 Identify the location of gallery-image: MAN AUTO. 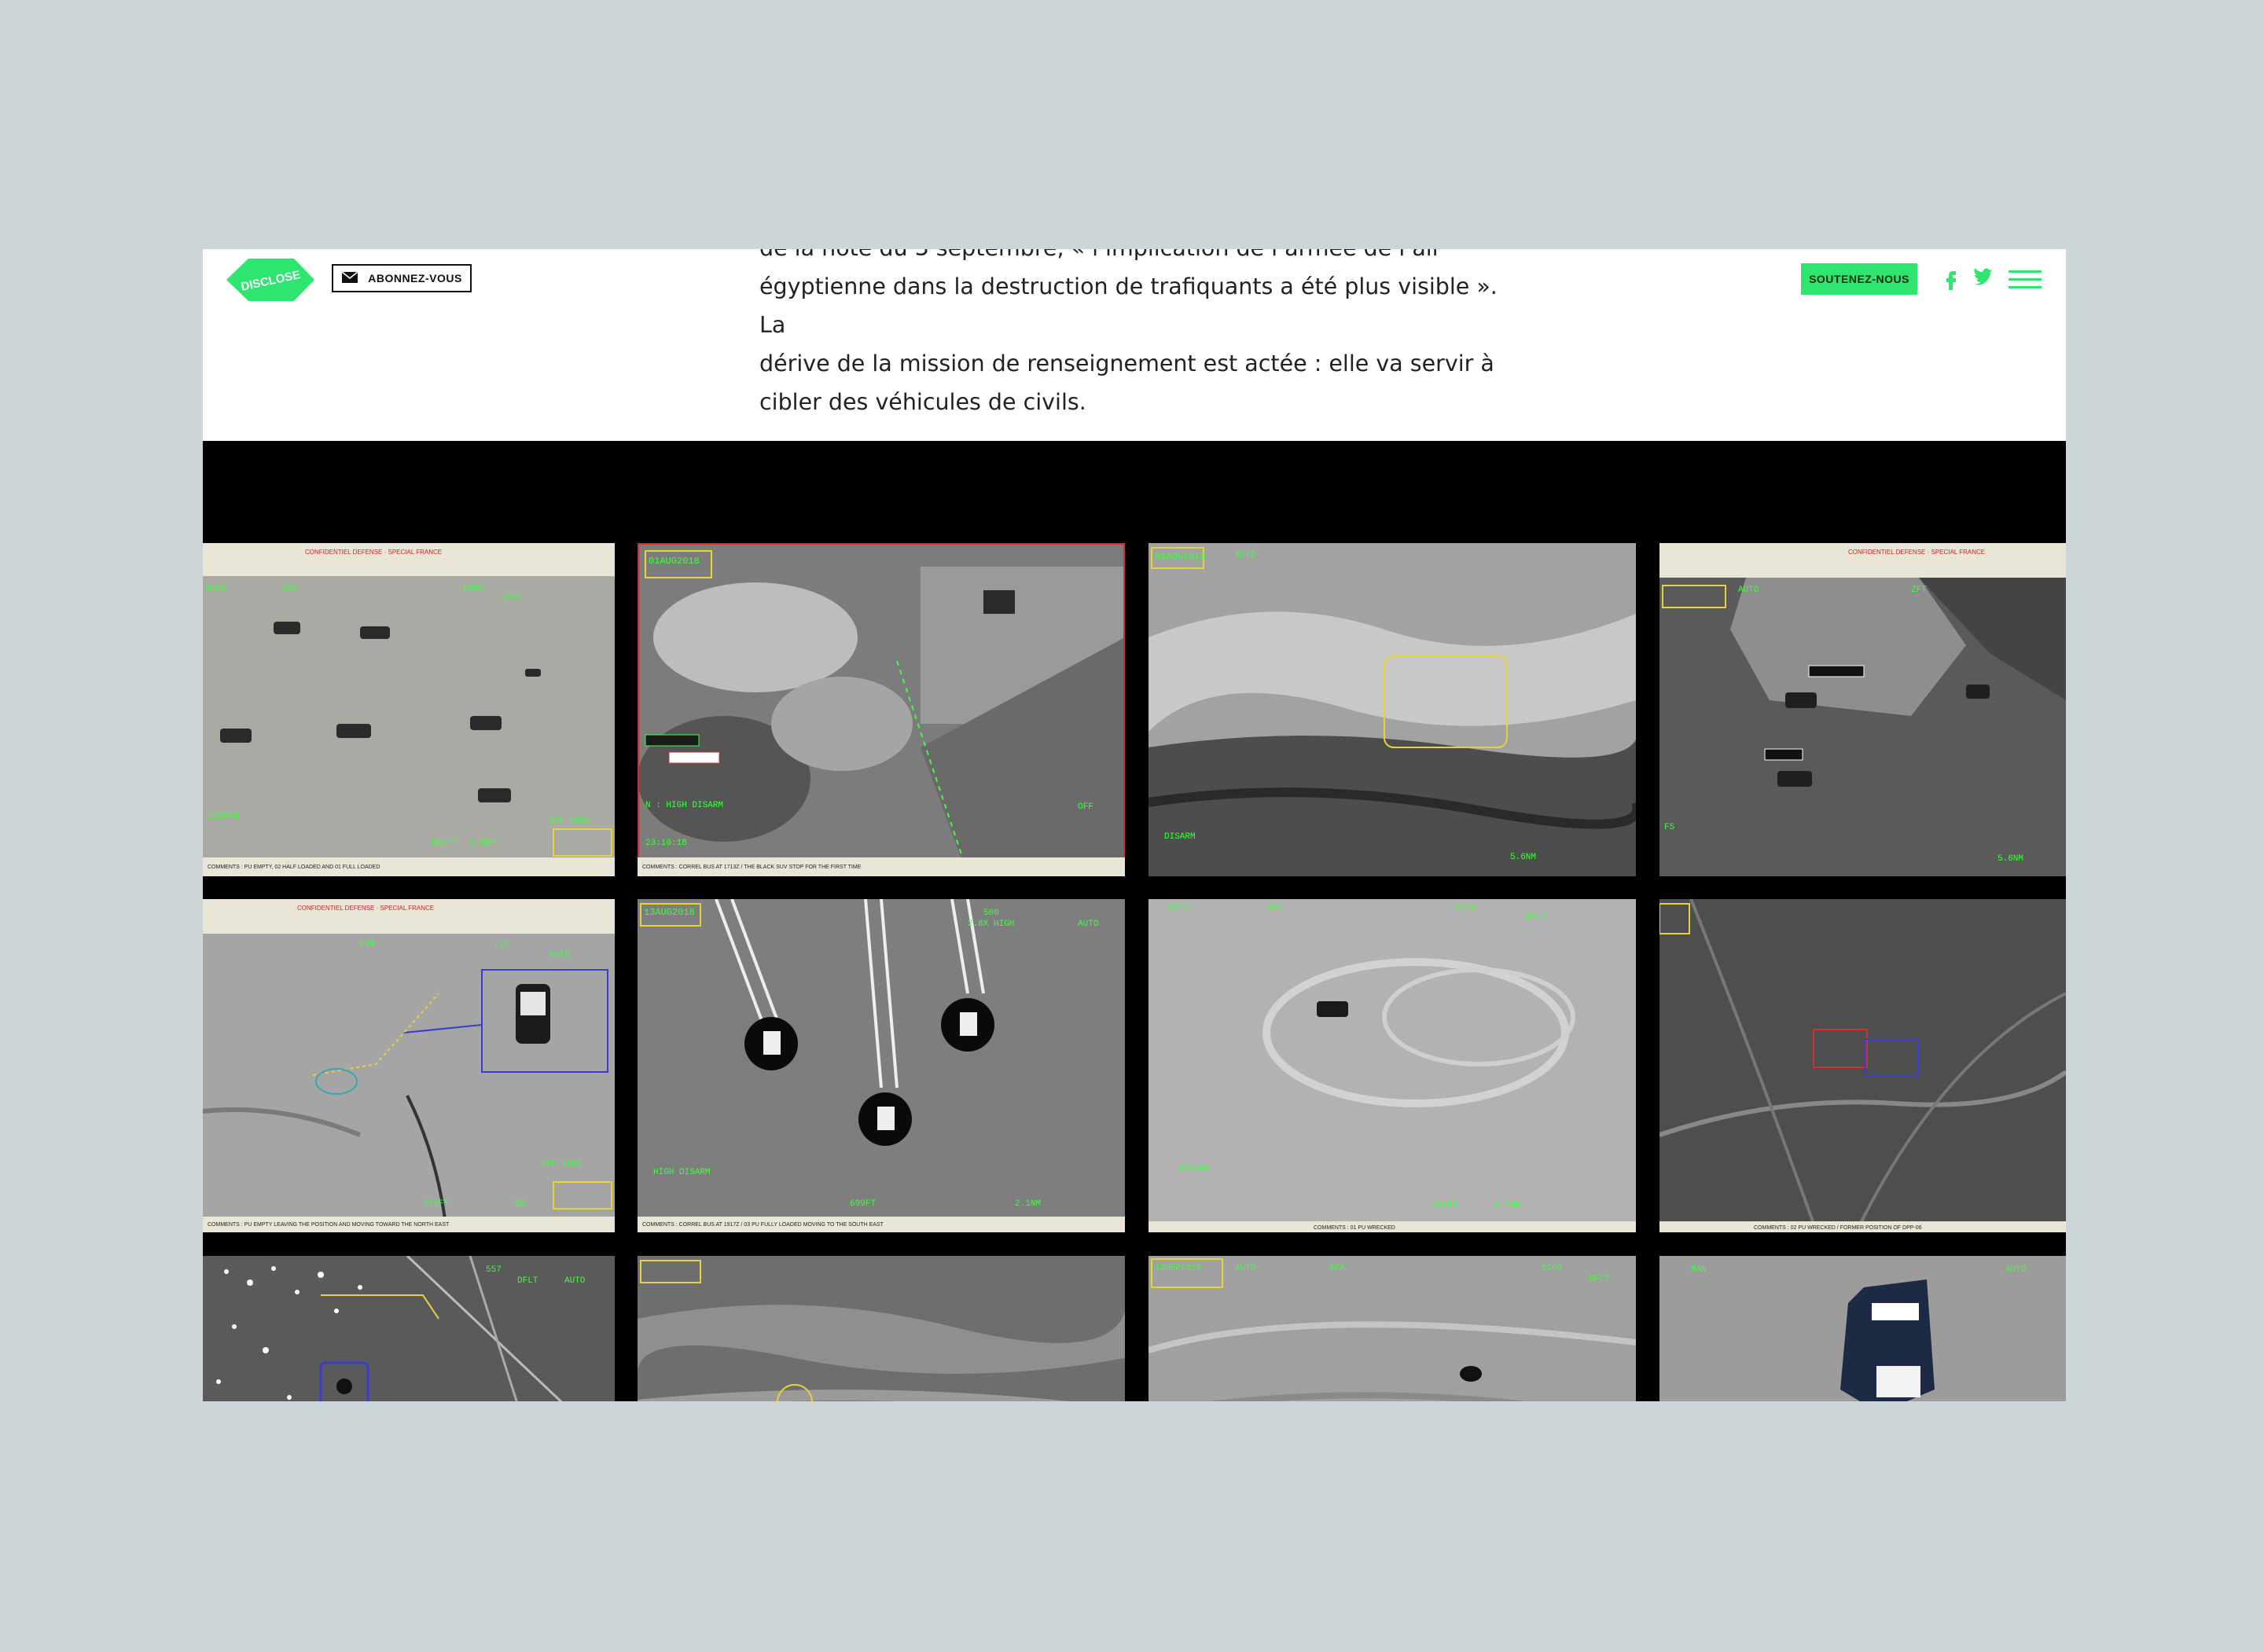
(1862, 1328).